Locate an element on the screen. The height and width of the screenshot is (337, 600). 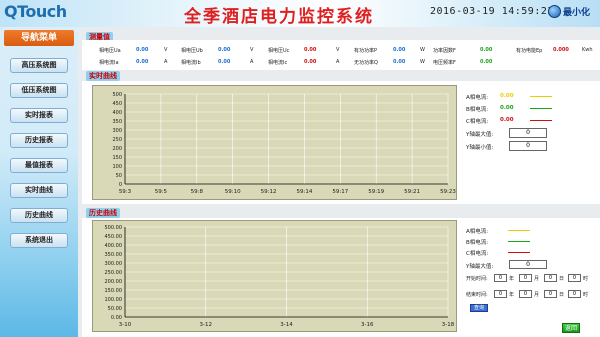
legend-line-c is located at coordinates (541, 120).